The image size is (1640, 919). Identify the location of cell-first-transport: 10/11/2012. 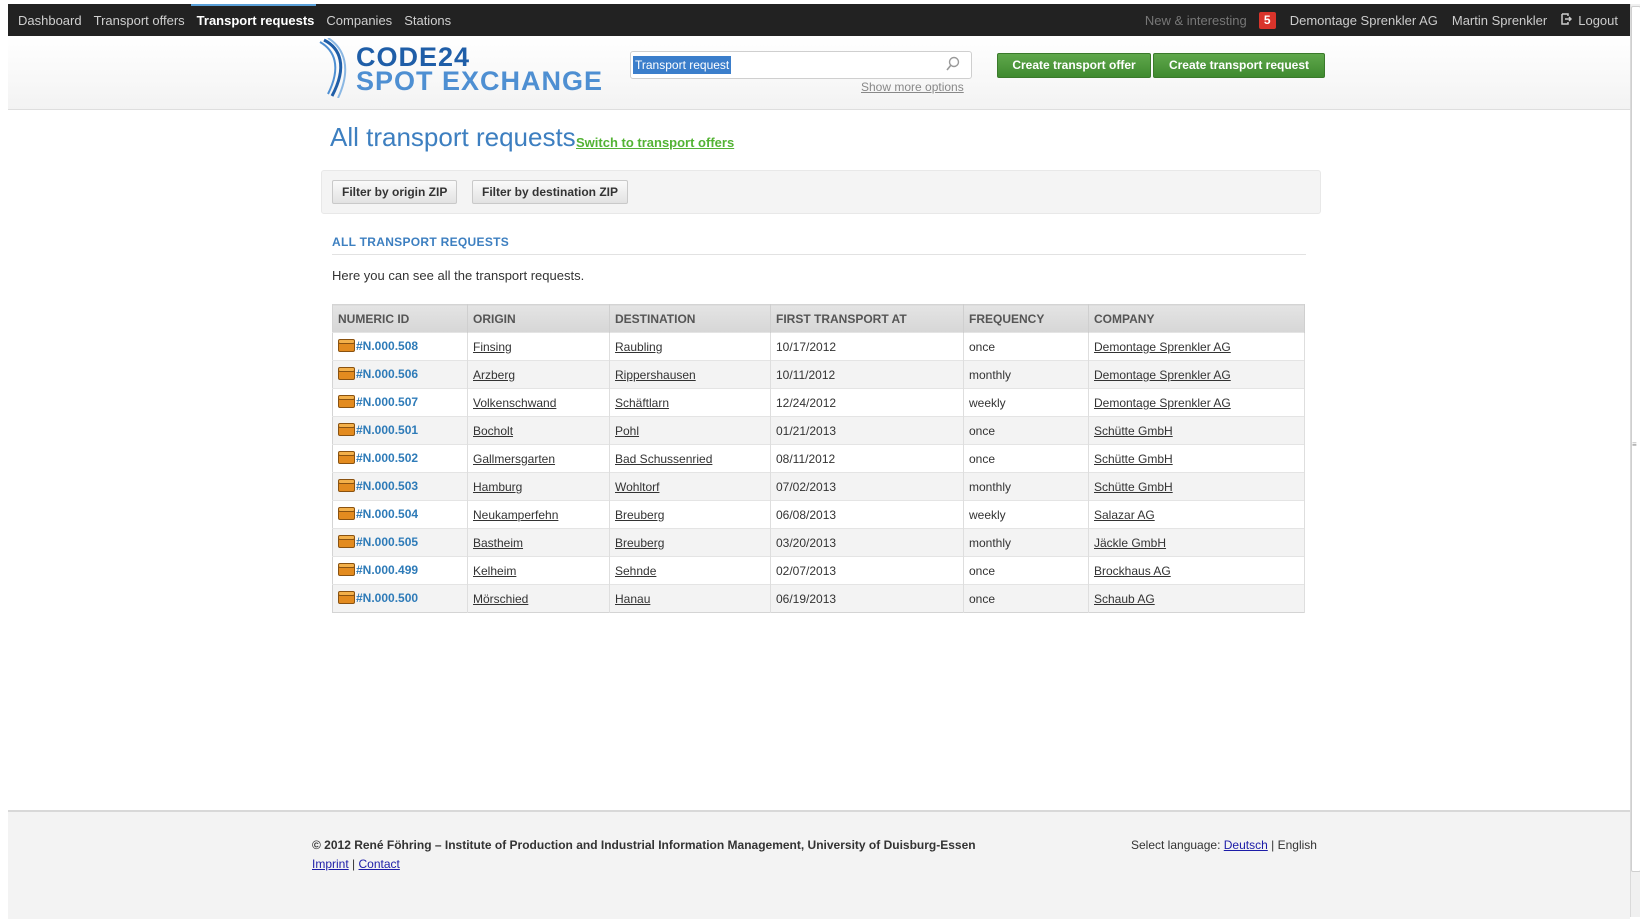
(867, 374).